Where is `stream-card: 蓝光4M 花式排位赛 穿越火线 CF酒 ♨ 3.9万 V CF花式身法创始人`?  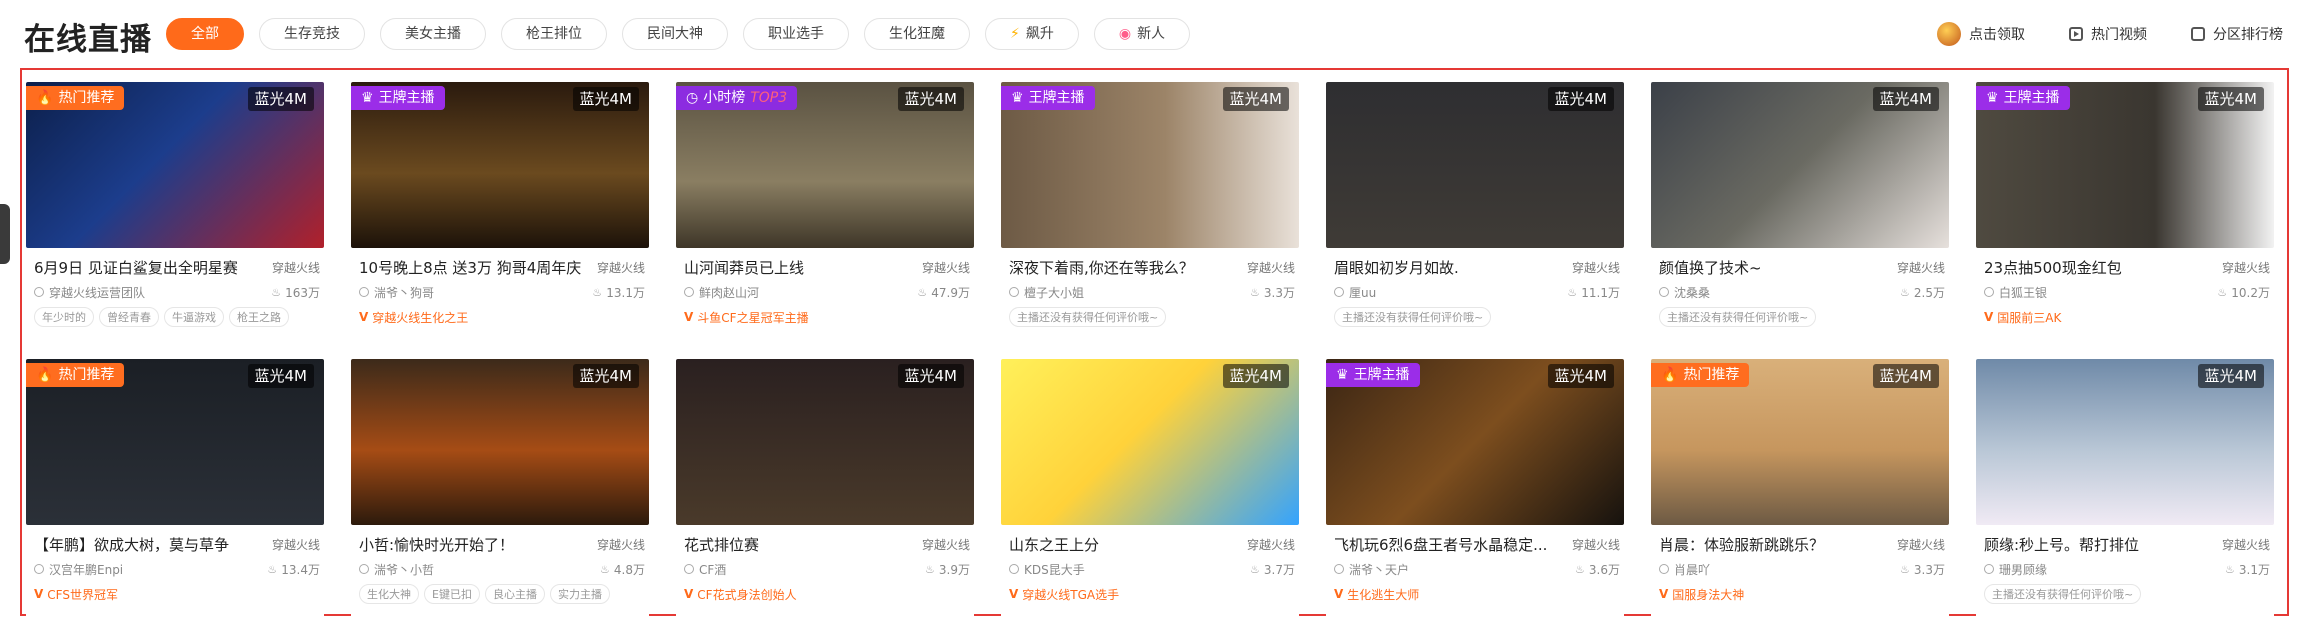 stream-card: 蓝光4M 花式排位赛 穿越火线 CF酒 ♨ 3.9万 V CF花式身法创始人 is located at coordinates (825, 491).